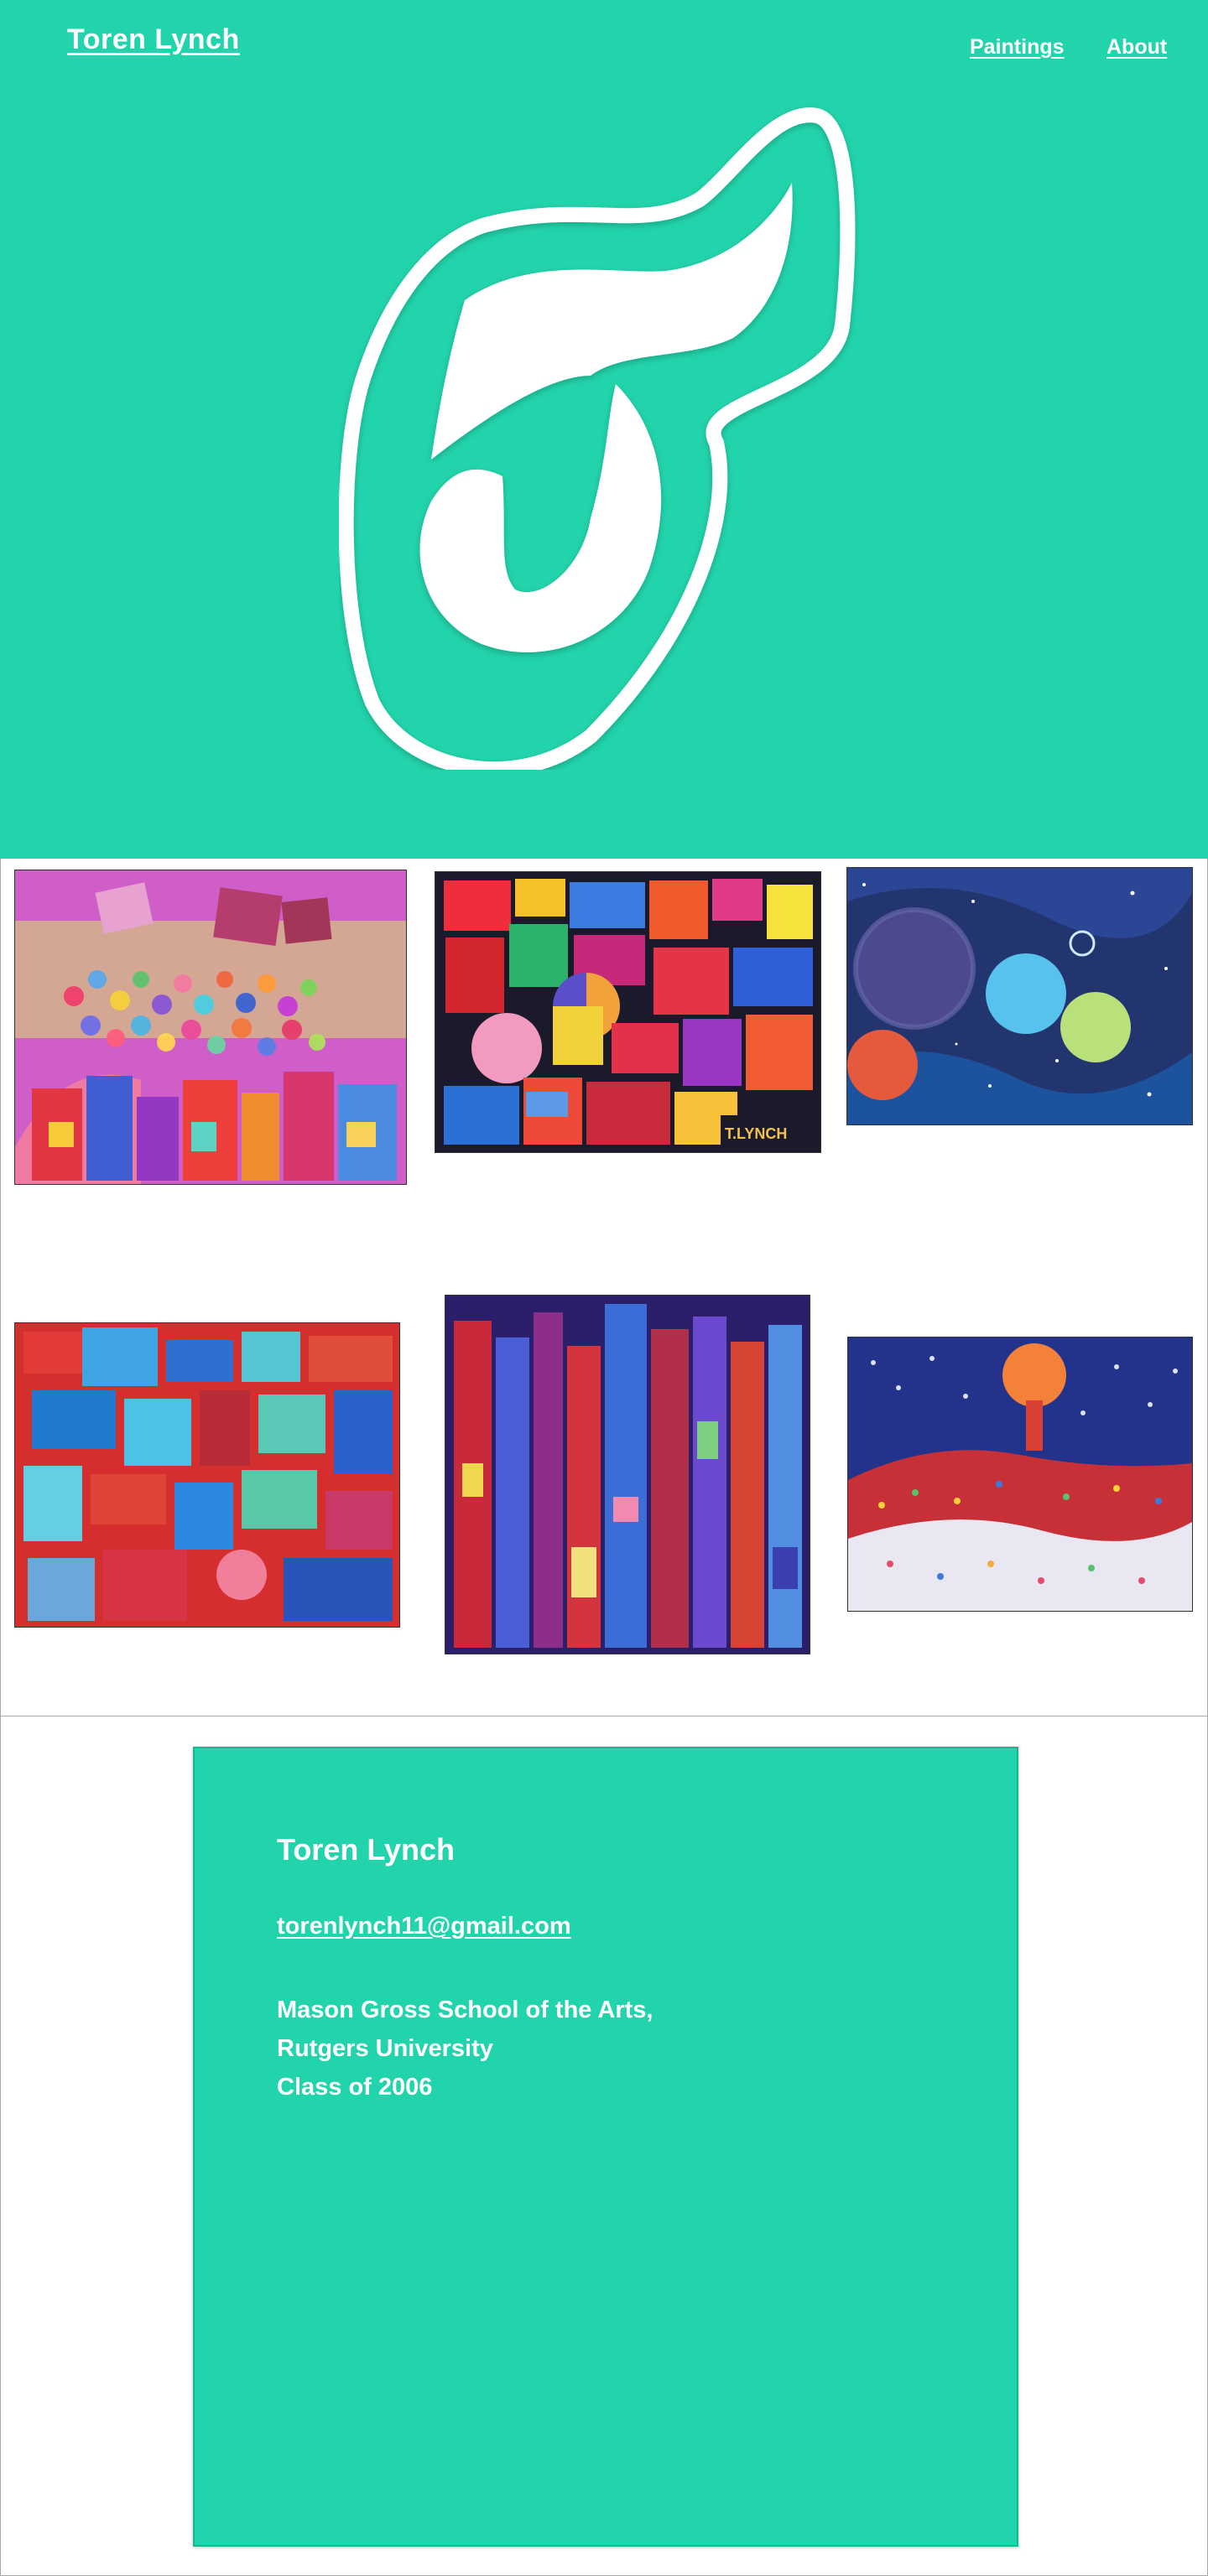 This screenshot has width=1208, height=2576. I want to click on nav-about-link: About, so click(1136, 47).